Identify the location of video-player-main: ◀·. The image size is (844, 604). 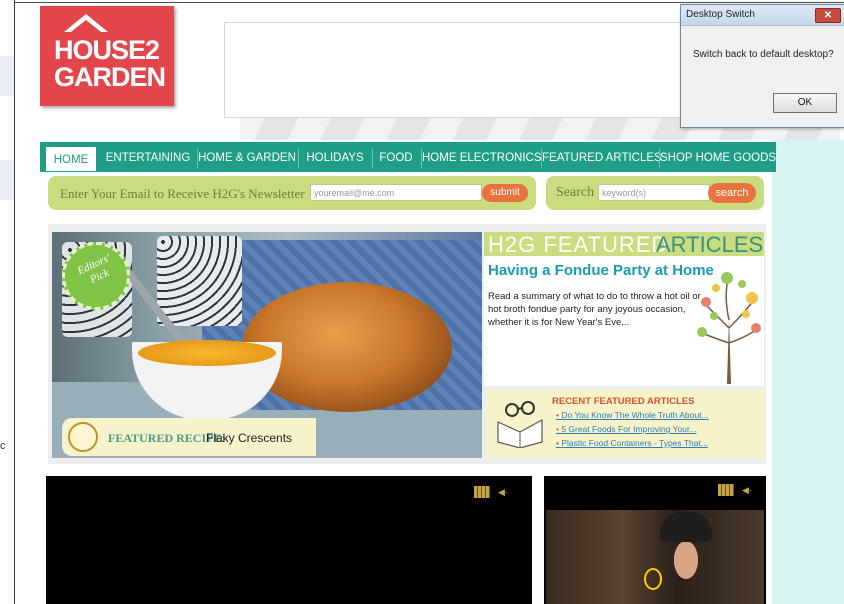
(289, 540).